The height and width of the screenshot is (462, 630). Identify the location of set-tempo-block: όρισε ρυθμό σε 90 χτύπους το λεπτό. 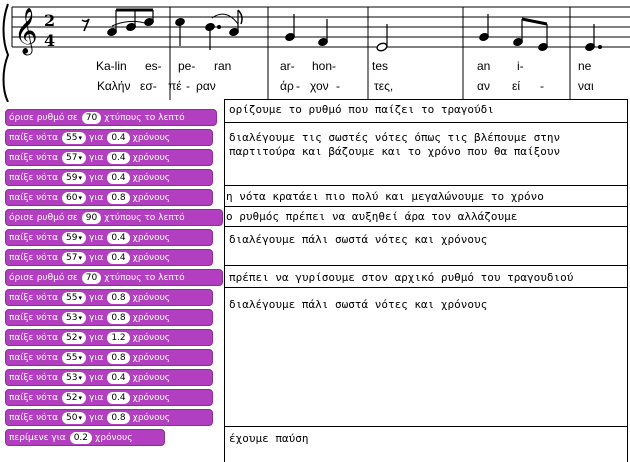
(114, 217).